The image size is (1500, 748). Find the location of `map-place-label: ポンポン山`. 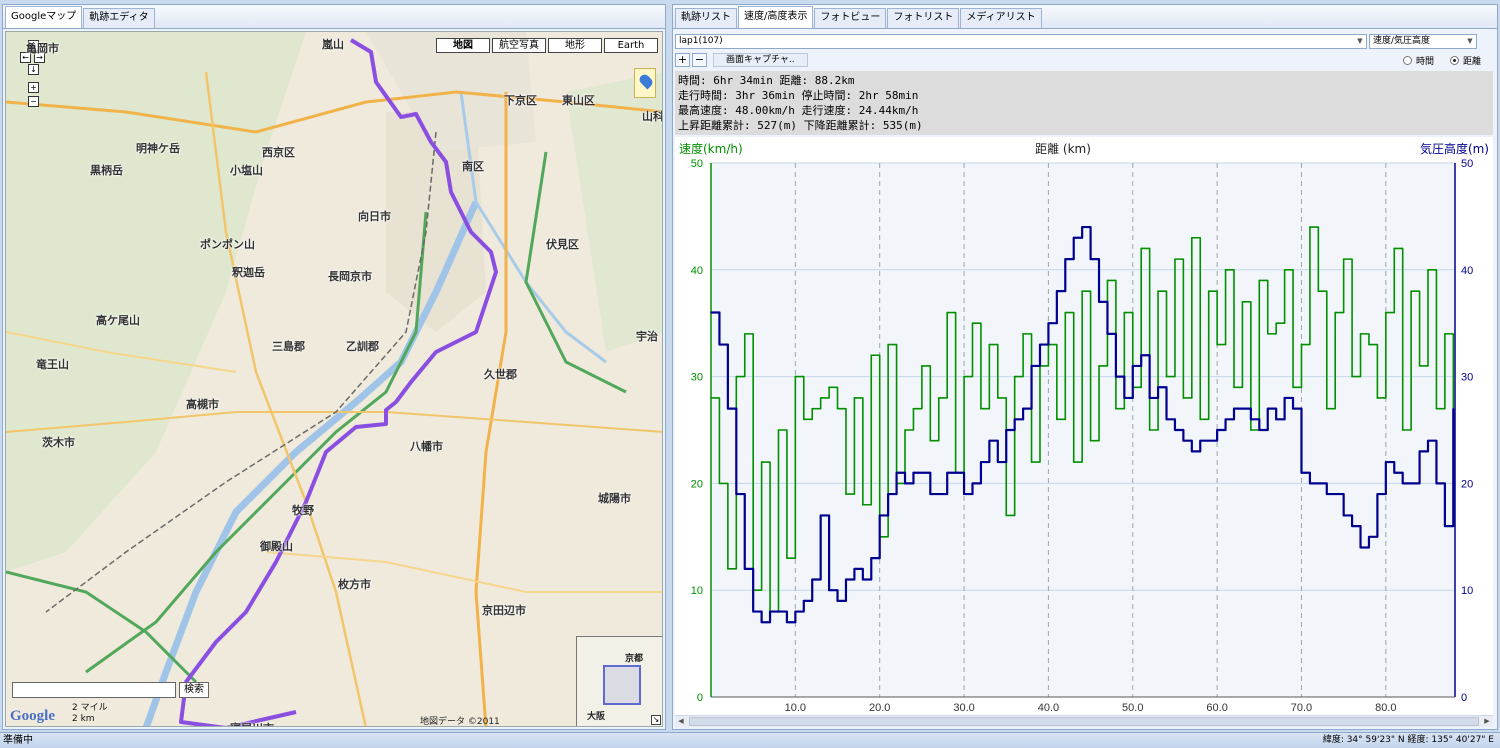

map-place-label: ポンポン山 is located at coordinates (227, 244).